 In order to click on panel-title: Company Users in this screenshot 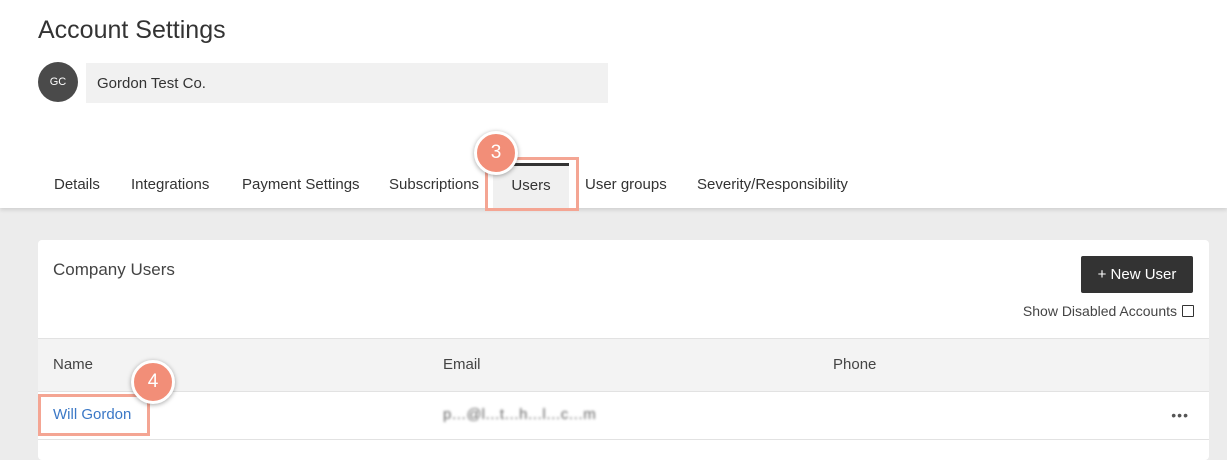, I will do `click(114, 269)`.